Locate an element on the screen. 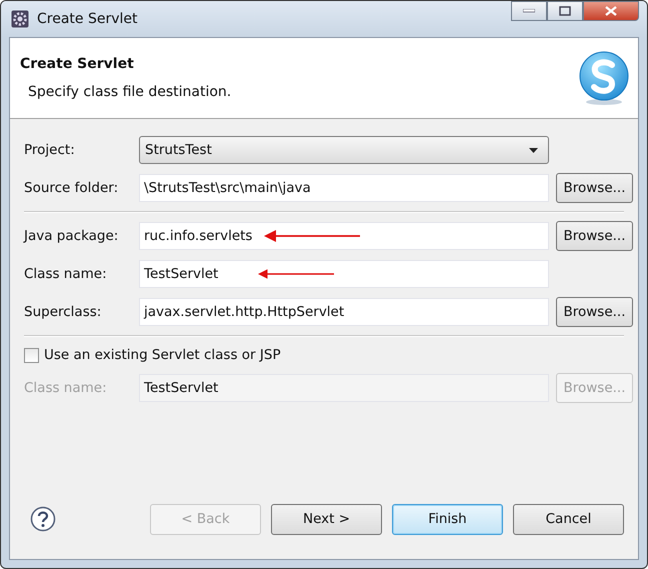  dialog-button: Finish is located at coordinates (447, 519).